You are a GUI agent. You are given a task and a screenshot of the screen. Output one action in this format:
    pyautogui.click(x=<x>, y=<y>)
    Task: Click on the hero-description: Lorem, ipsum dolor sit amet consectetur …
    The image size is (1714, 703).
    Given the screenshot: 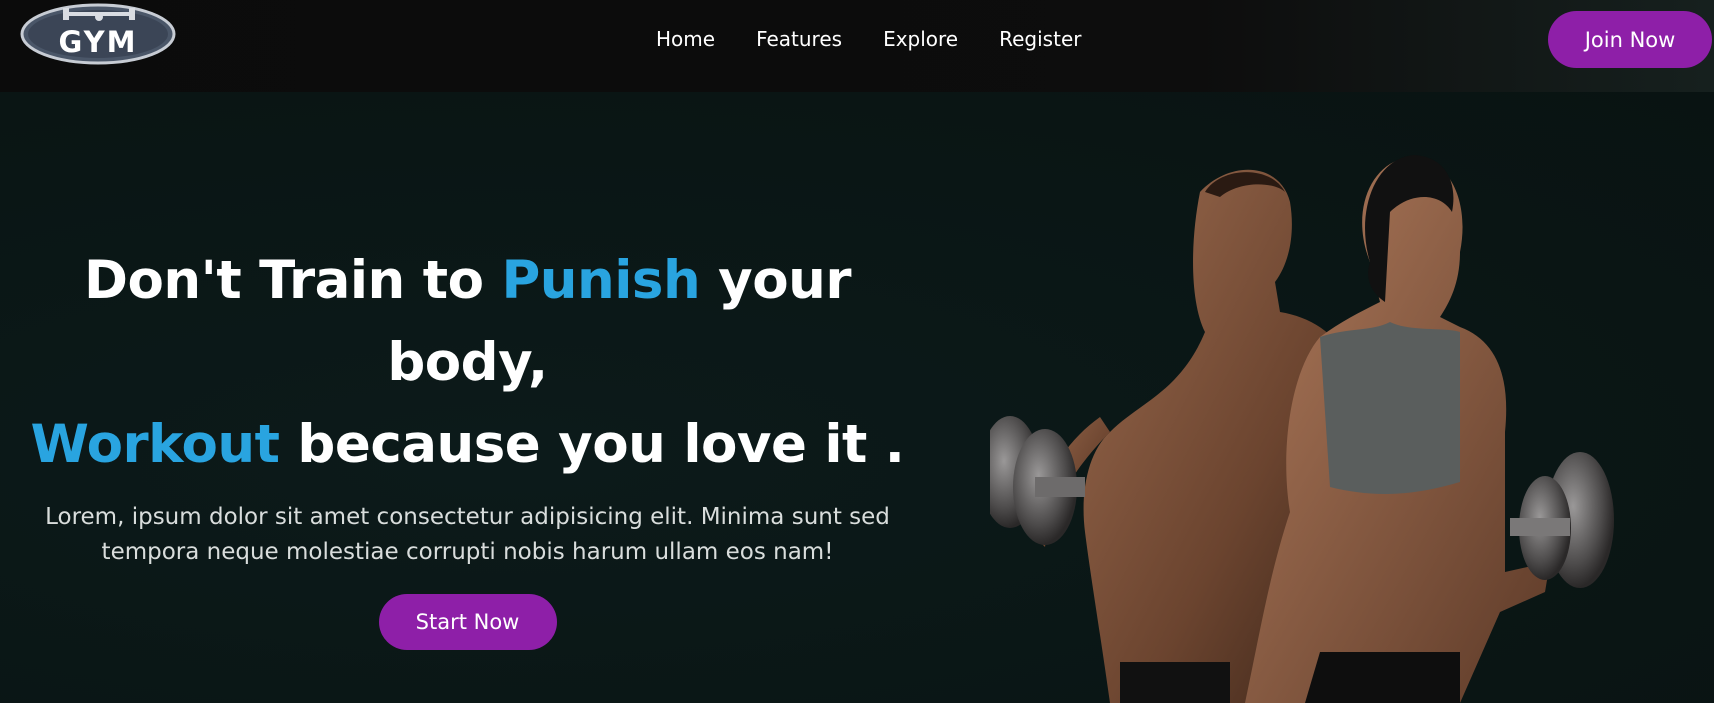 What is the action you would take?
    pyautogui.click(x=467, y=534)
    